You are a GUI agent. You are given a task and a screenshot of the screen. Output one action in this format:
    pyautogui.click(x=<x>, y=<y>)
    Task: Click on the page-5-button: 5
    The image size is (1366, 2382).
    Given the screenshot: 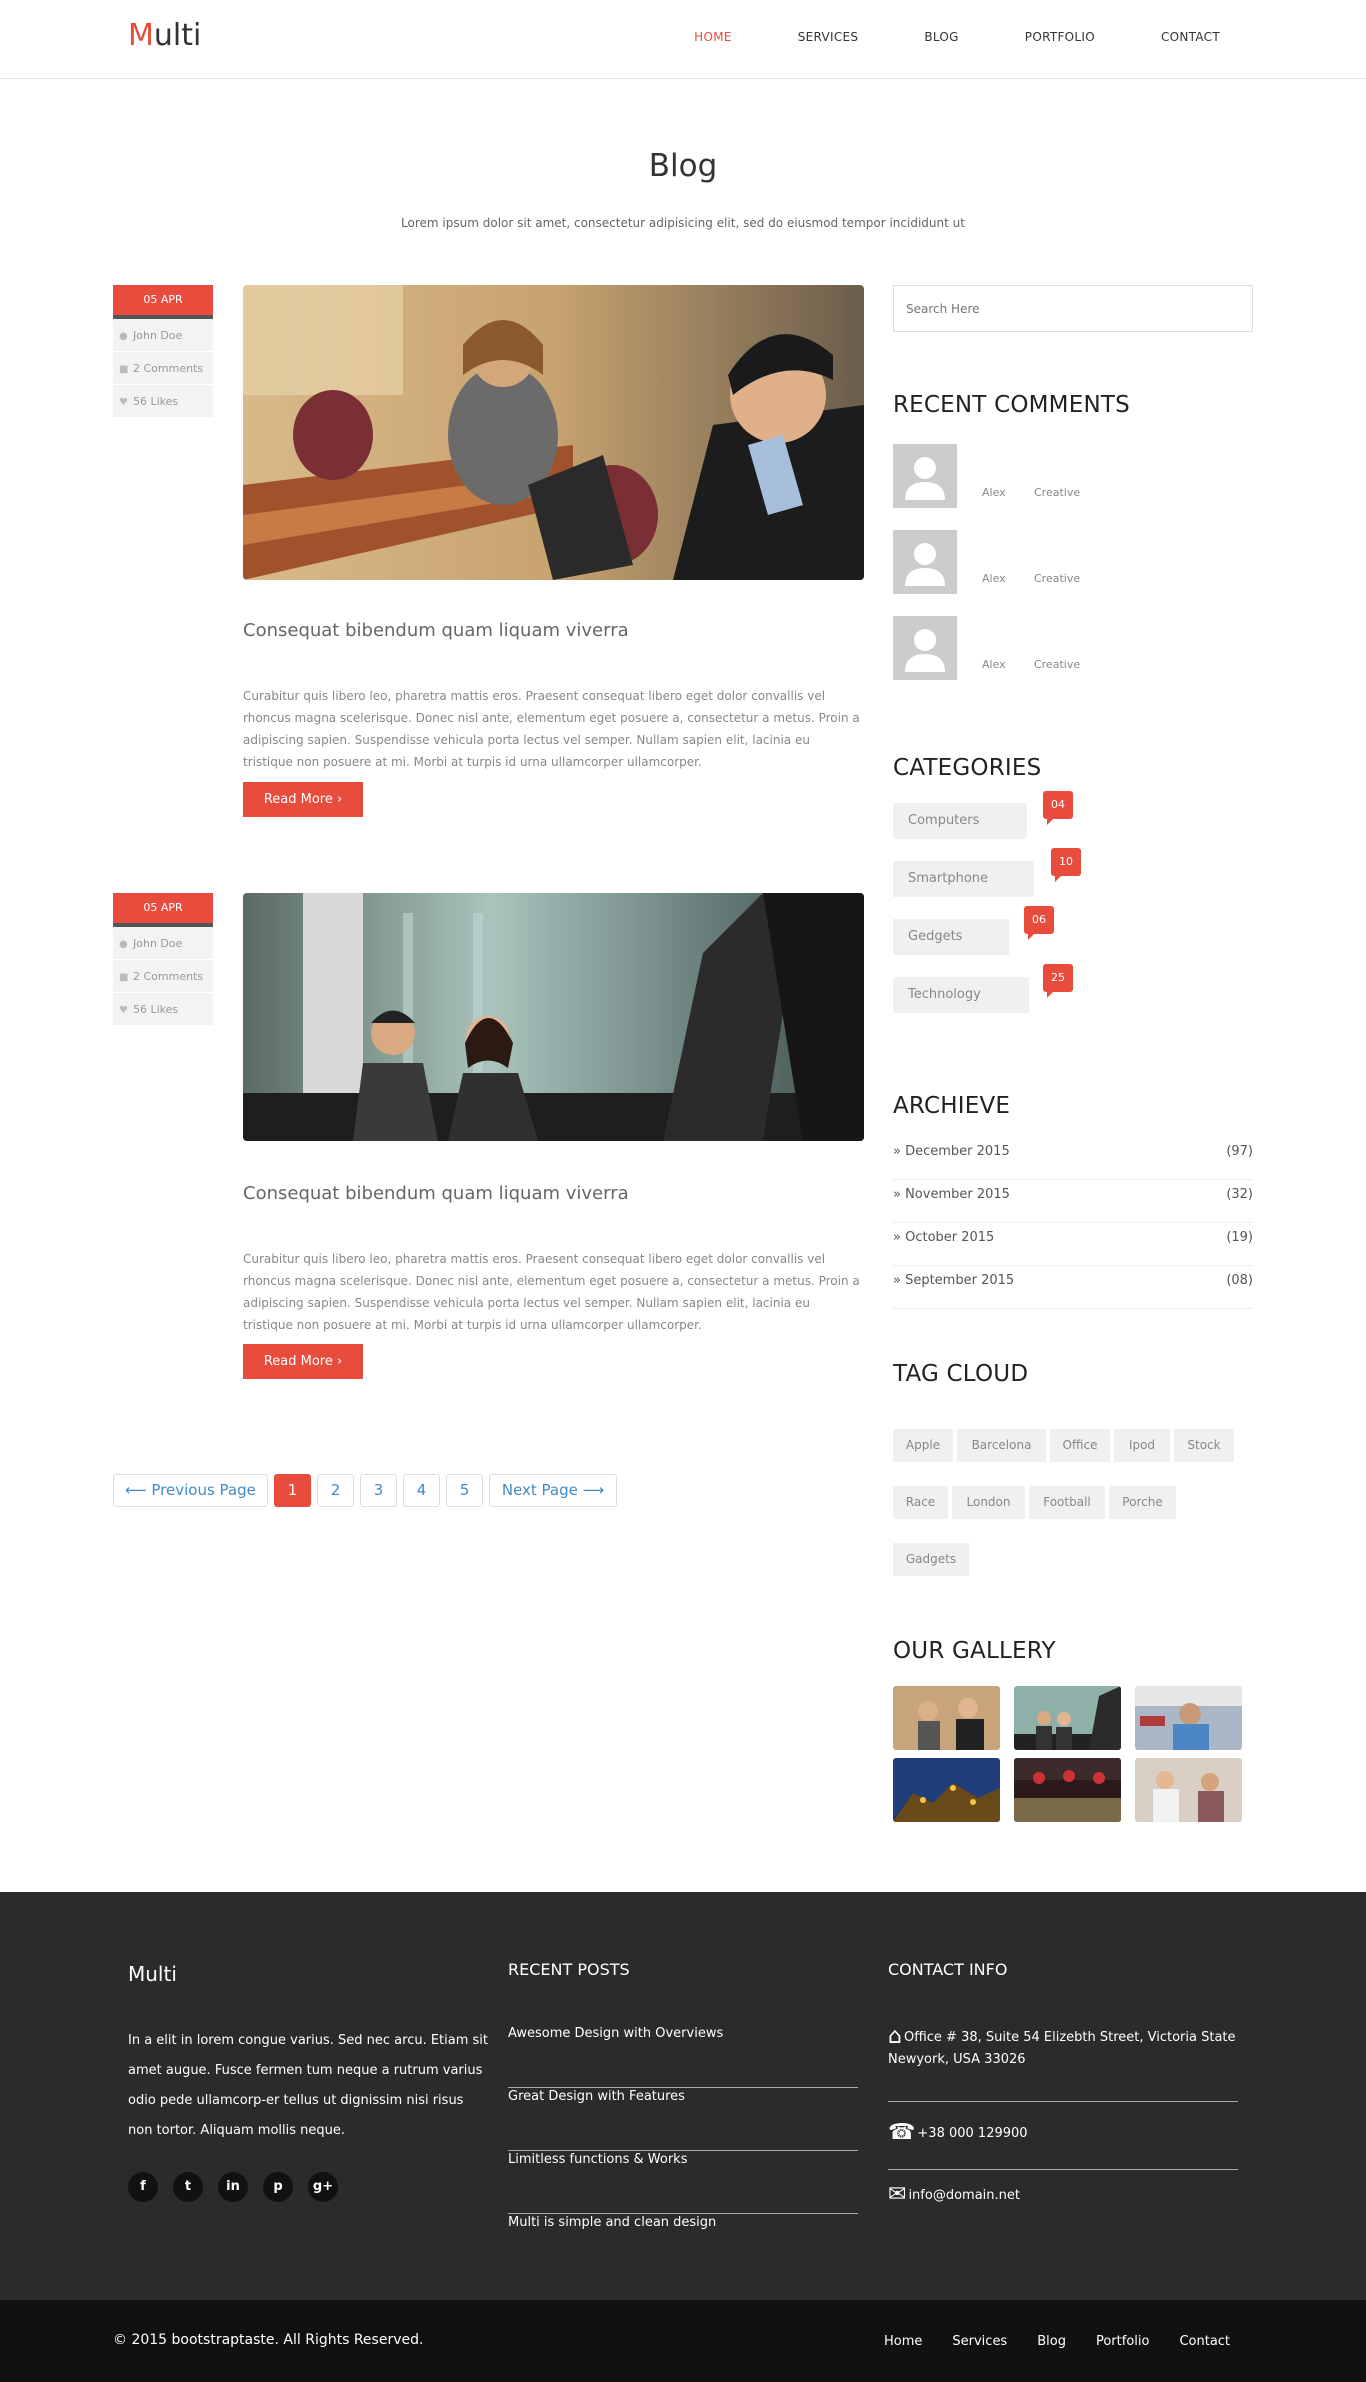 What is the action you would take?
    pyautogui.click(x=464, y=1490)
    